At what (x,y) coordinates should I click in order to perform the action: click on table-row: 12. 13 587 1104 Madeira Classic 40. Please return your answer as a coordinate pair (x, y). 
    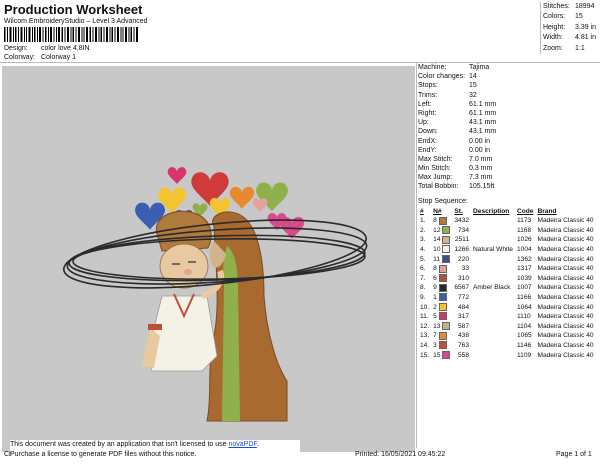
    Looking at the image, I should click on (507, 327).